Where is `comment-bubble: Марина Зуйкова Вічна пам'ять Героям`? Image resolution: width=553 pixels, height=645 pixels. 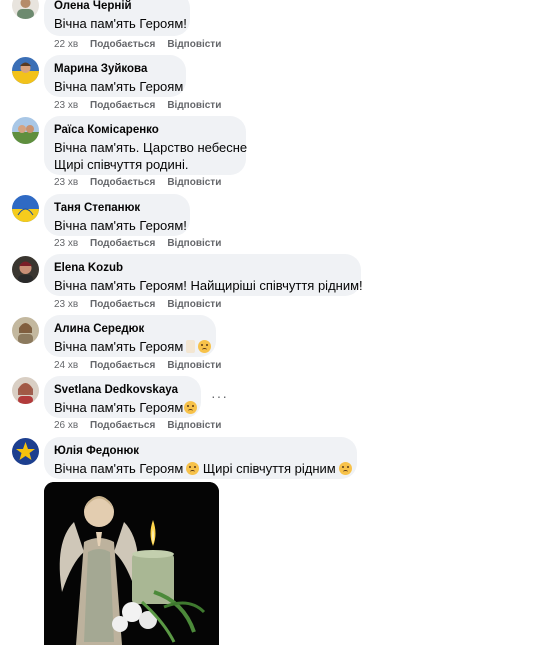
comment-bubble: Марина Зуйкова Вічна пам'ять Героям is located at coordinates (115, 76).